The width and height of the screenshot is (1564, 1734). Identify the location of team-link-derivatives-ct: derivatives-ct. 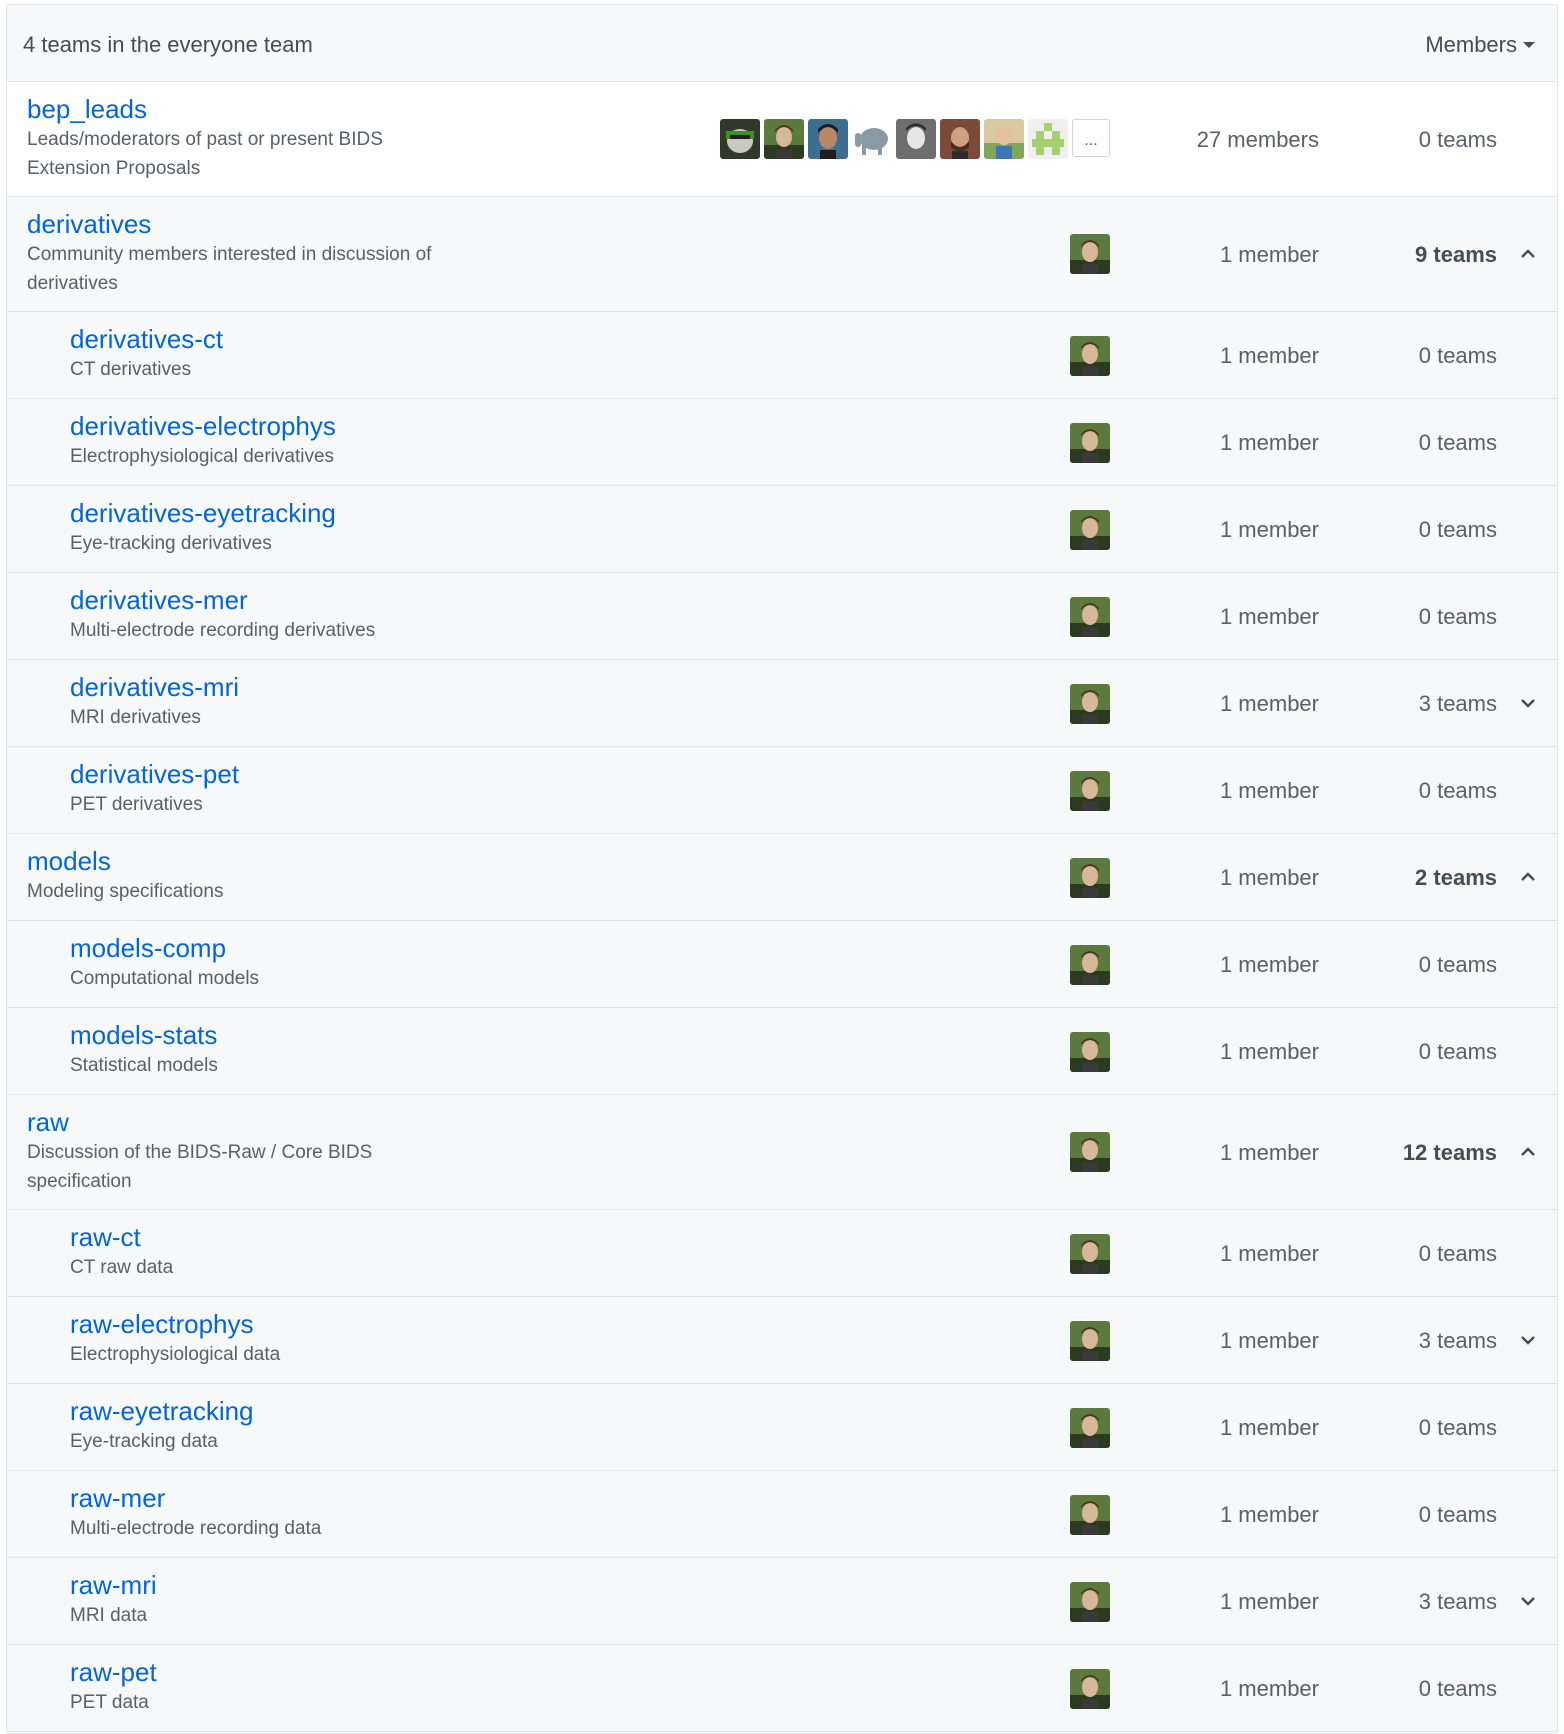
(280, 339).